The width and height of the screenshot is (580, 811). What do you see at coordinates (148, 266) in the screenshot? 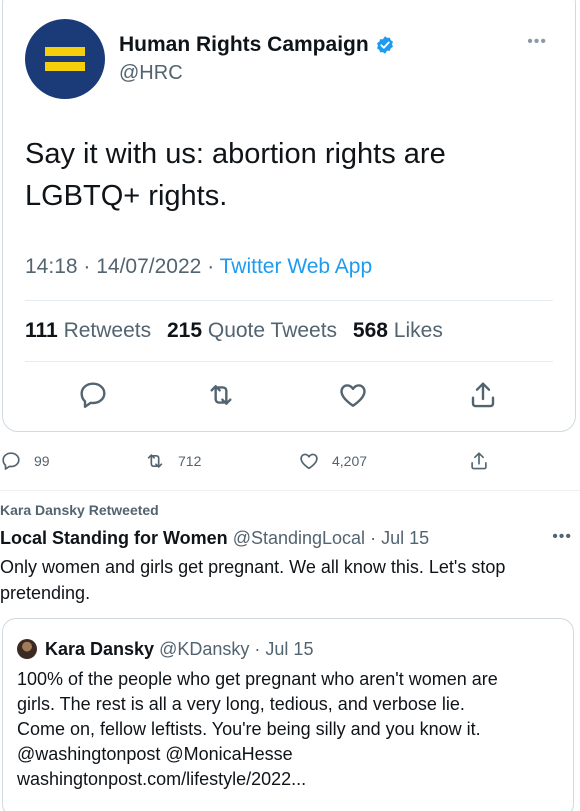
I see `tweet-date: 14/07/2022` at bounding box center [148, 266].